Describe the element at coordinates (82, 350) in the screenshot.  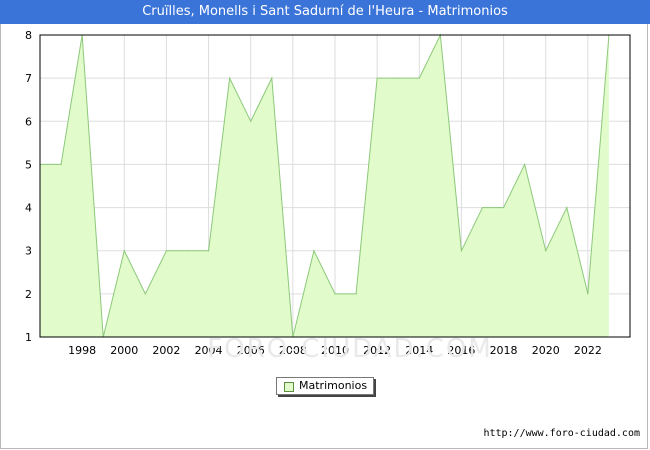
I see `x-tick-label: 1998` at that location.